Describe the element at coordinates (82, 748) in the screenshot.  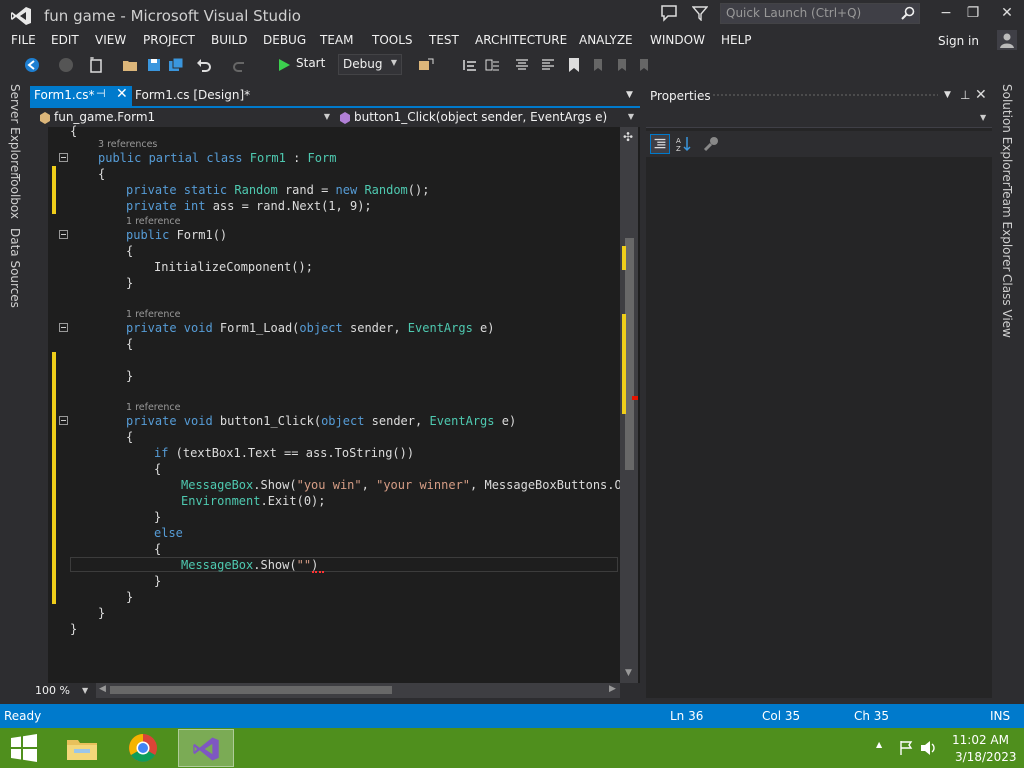
I see `taskbar-file-explorer` at that location.